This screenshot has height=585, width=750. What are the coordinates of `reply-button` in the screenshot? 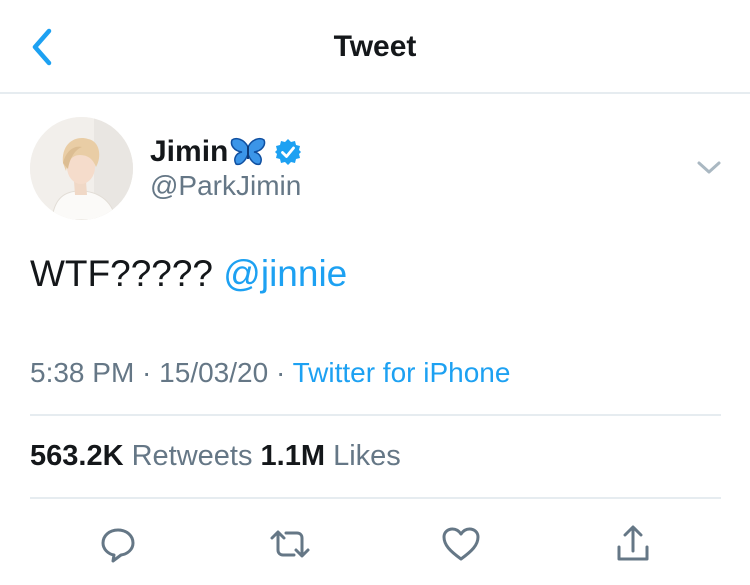 It's located at (118, 544).